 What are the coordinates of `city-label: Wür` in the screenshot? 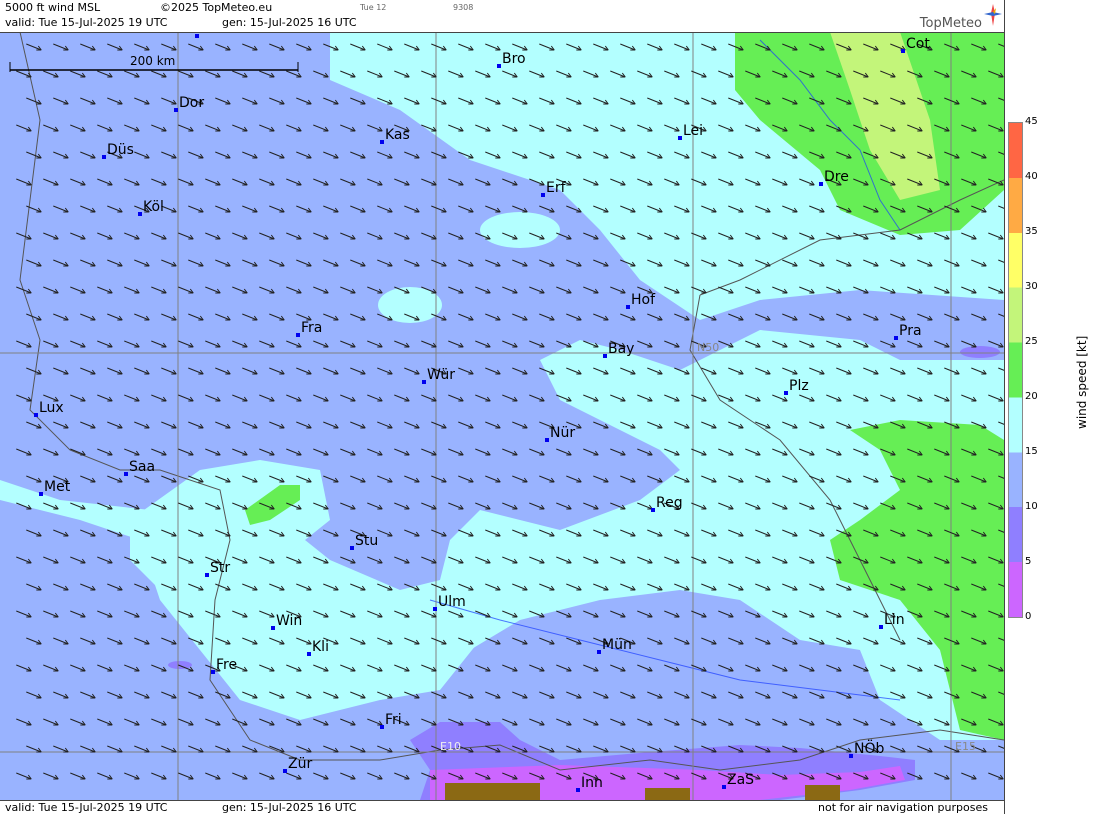 It's located at (441, 375).